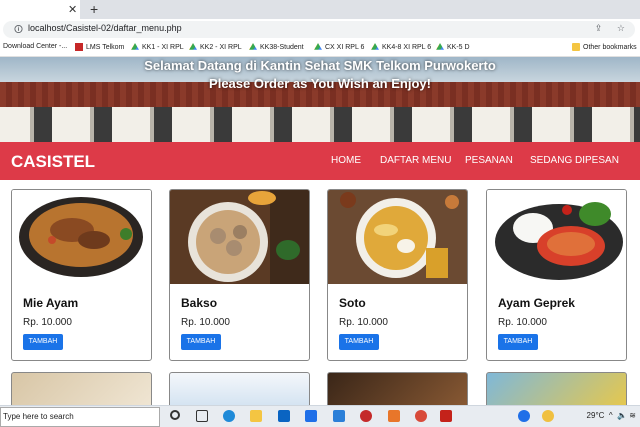 This screenshot has height=427, width=640. I want to click on bookmark-item: KK4-8 XI RPL 6, so click(401, 47).